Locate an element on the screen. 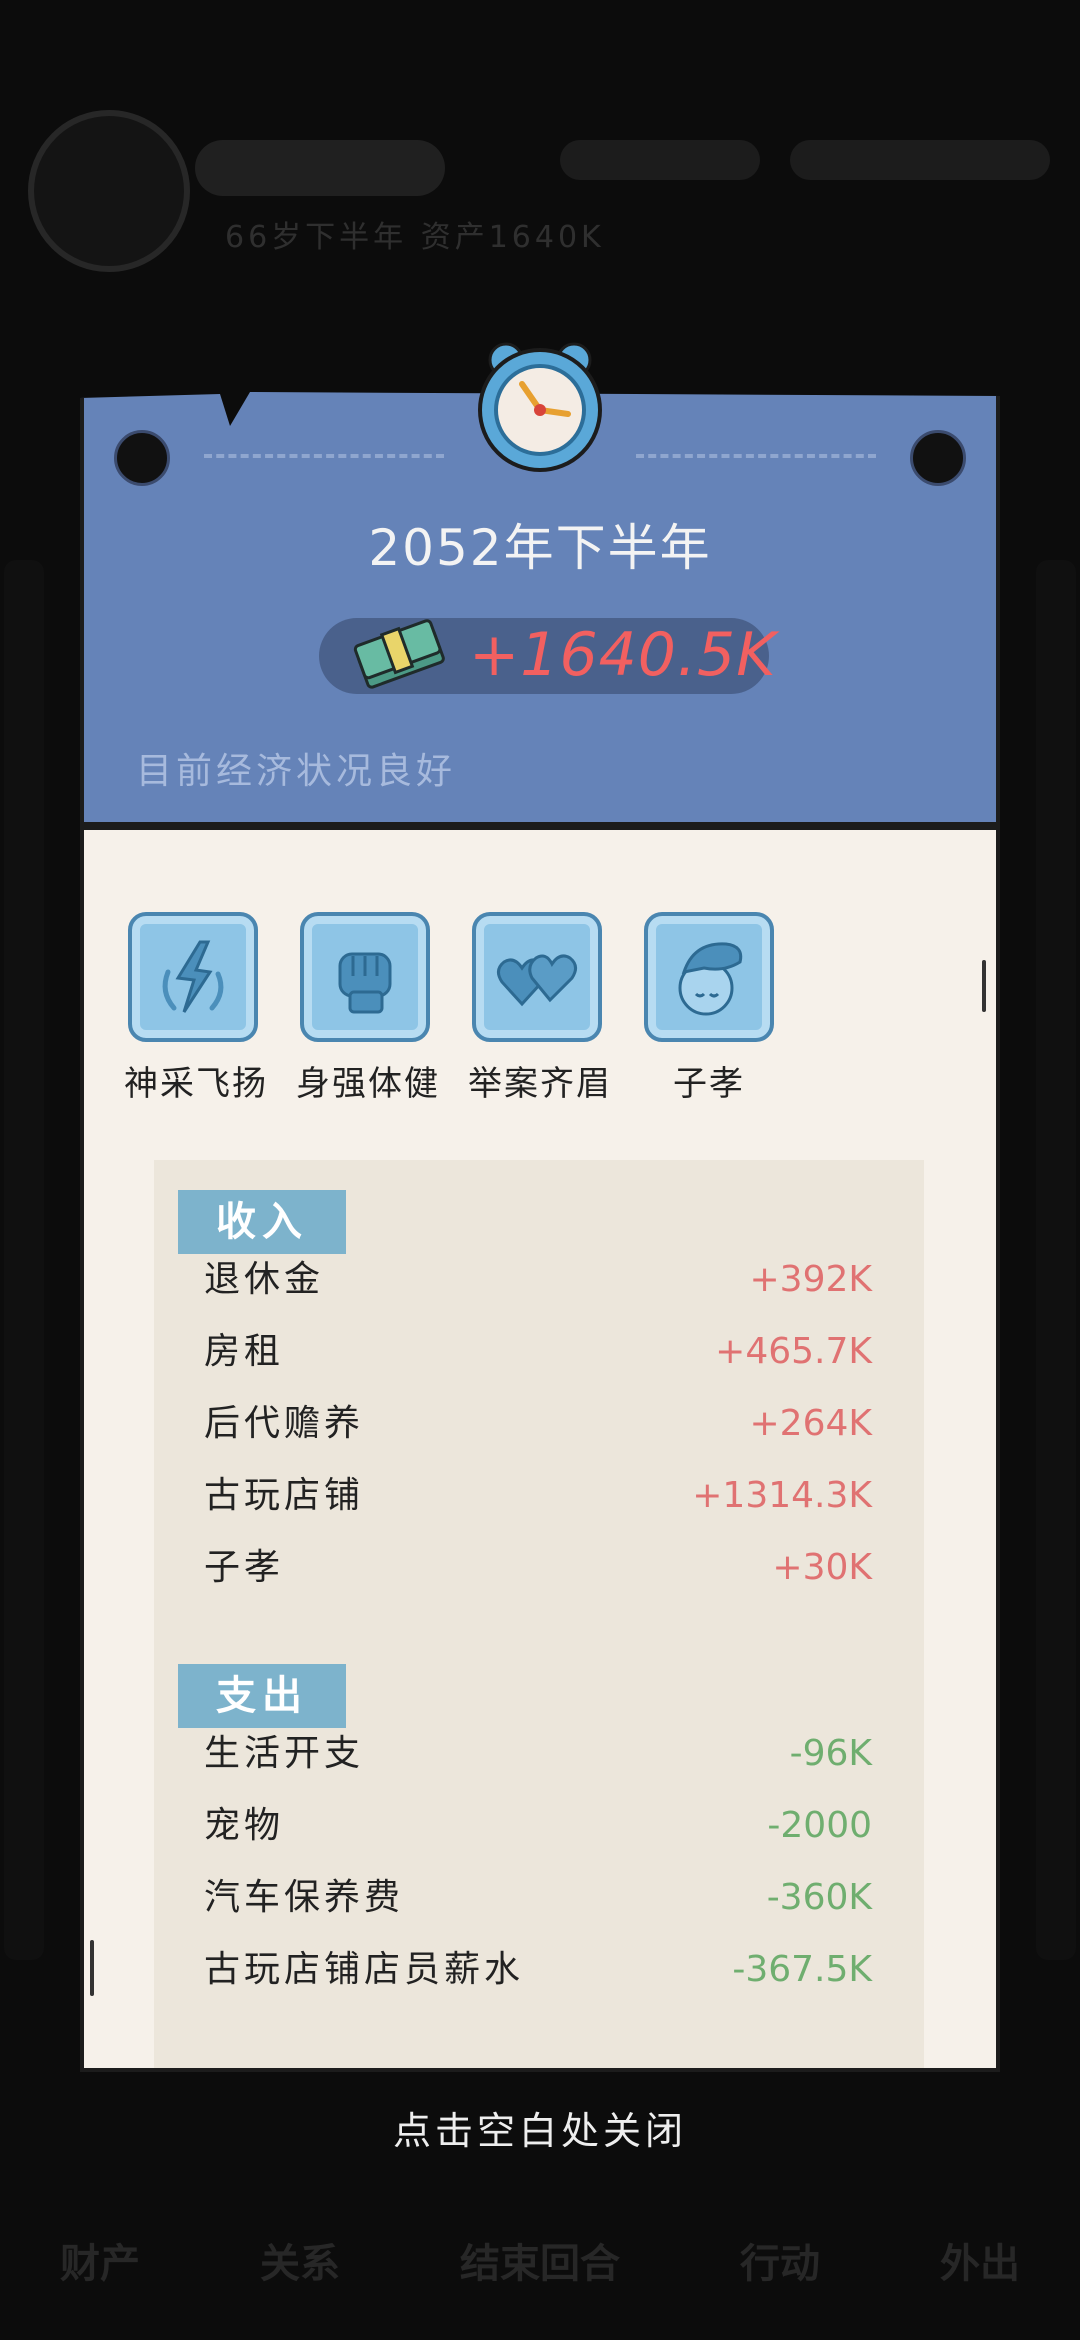  side-panel-right is located at coordinates (1056, 1260).